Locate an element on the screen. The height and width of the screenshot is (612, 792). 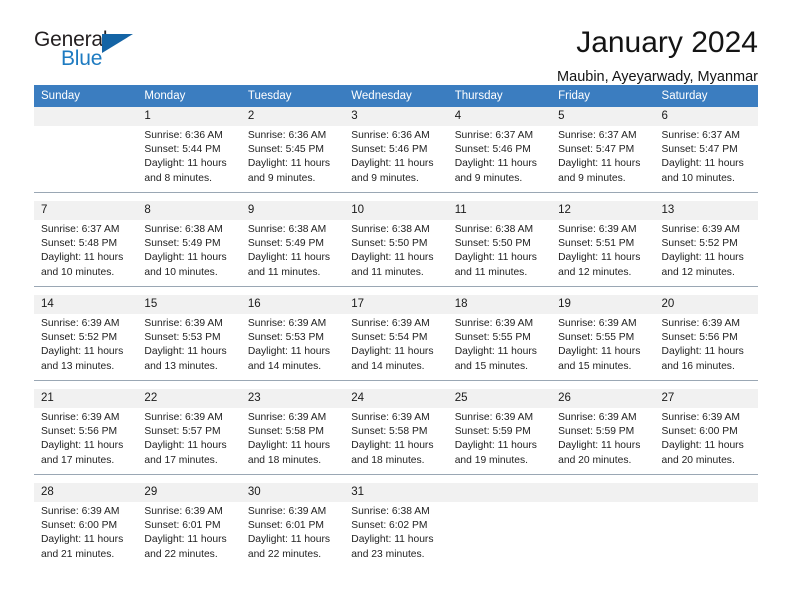
day-number-row: 28 29 30 31 is located at coordinates (396, 492).